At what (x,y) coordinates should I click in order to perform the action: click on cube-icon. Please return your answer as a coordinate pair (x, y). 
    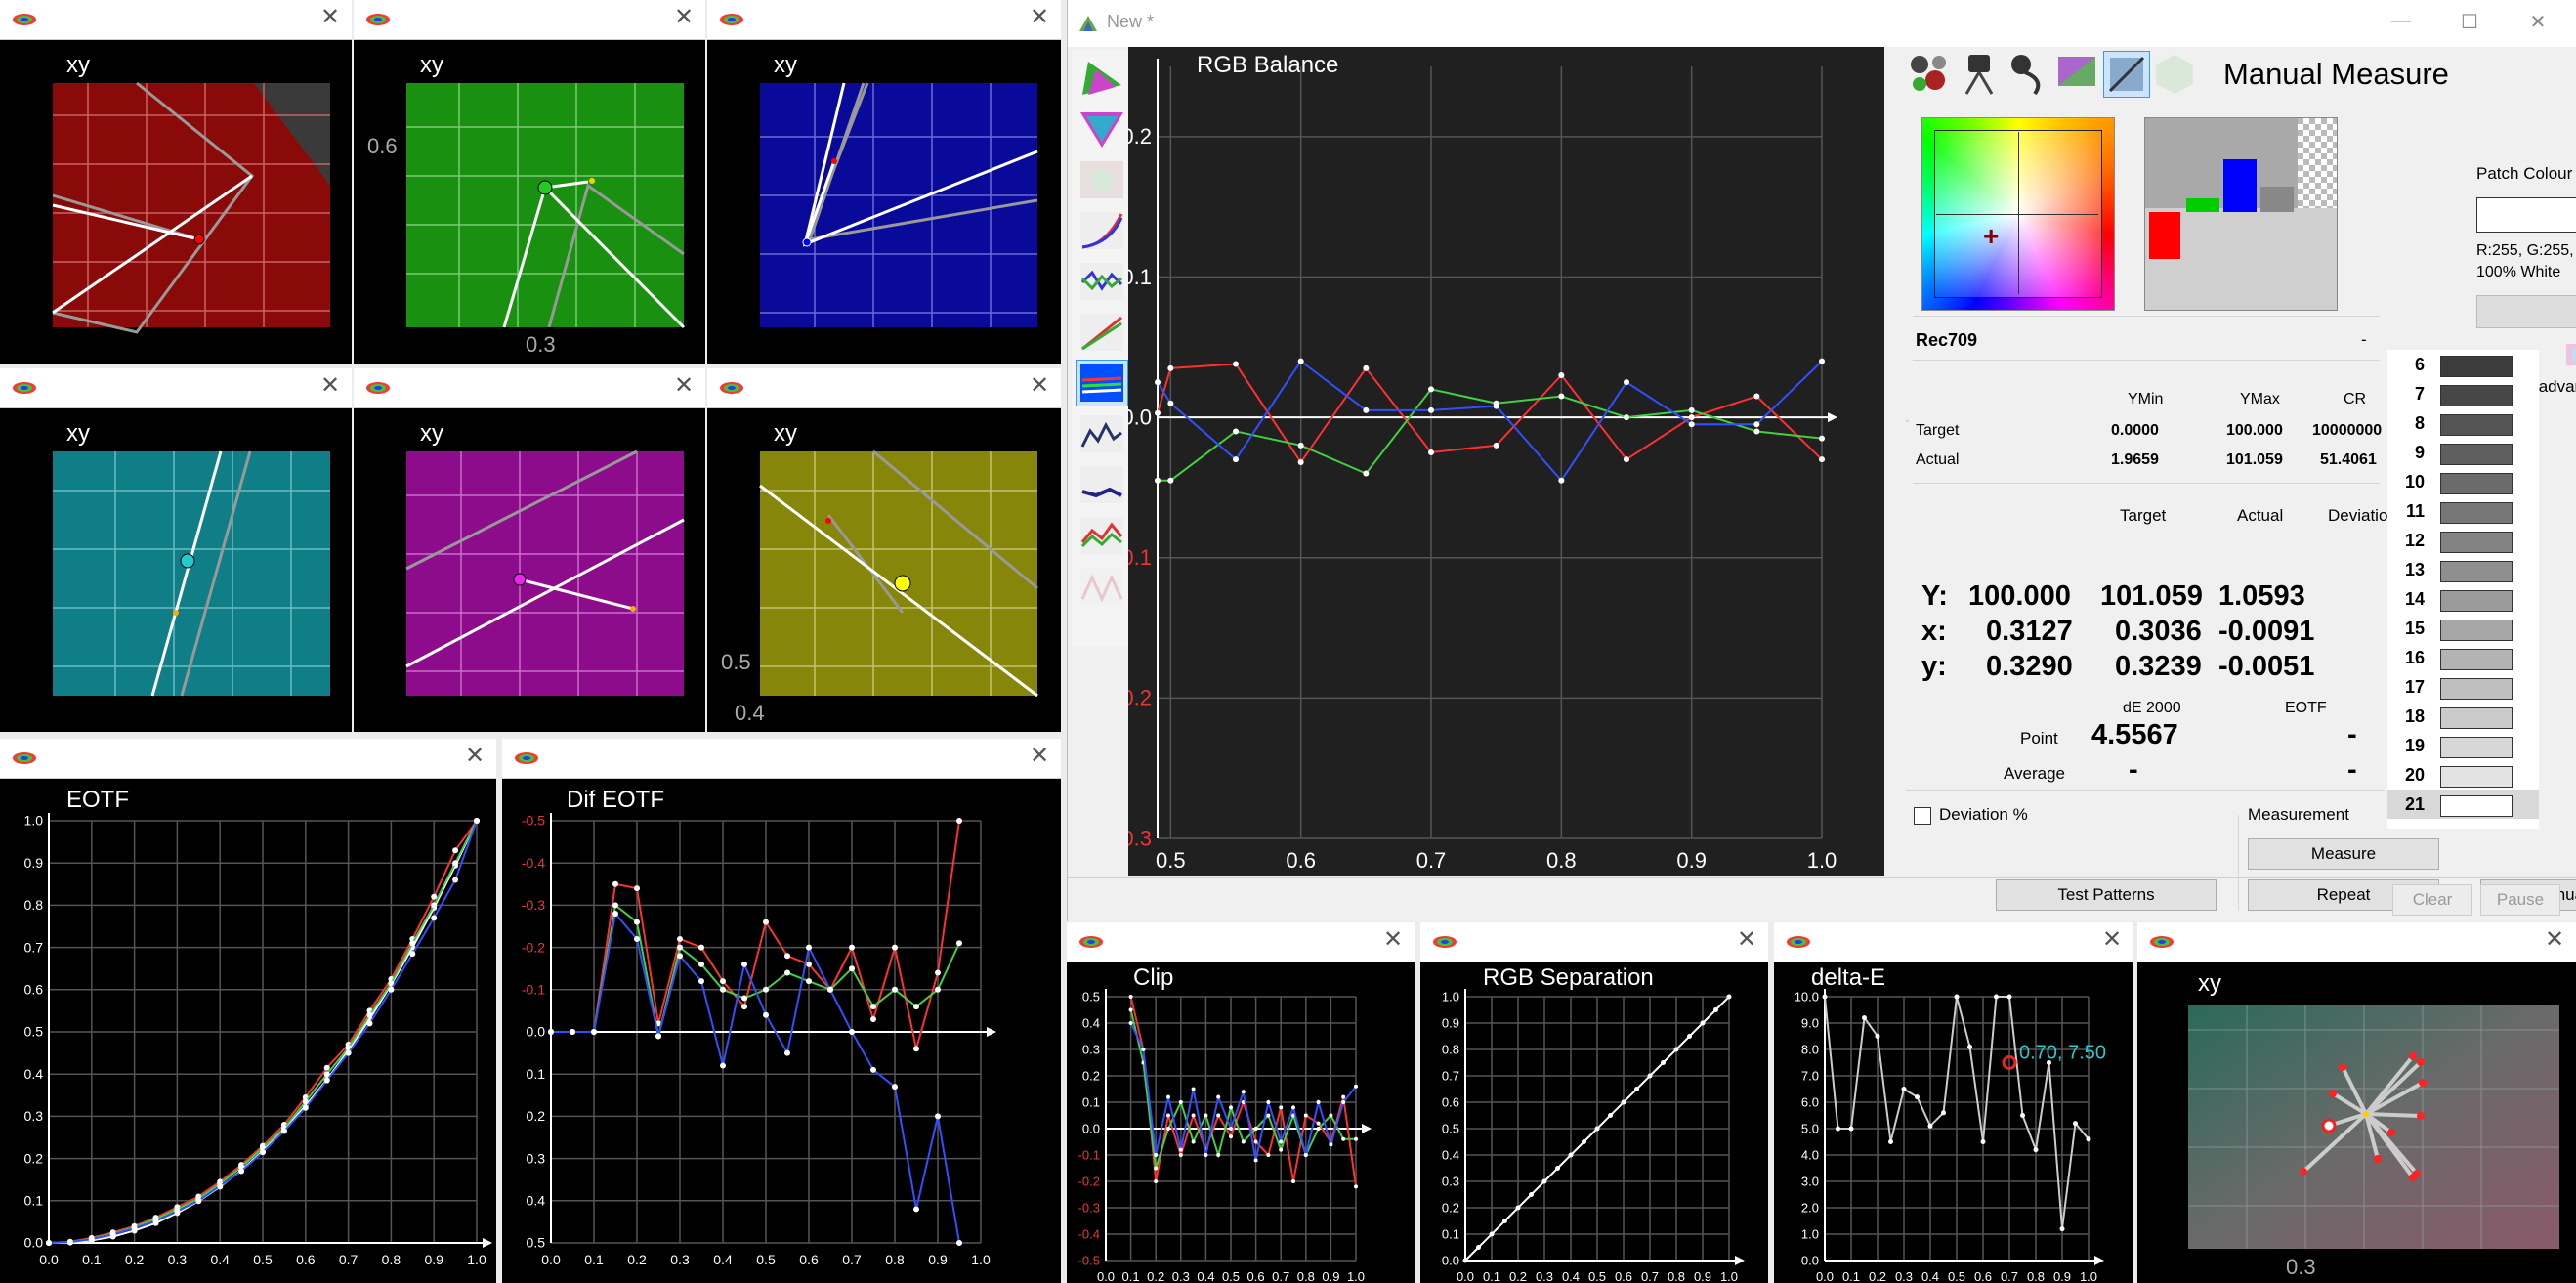
    Looking at the image, I should click on (2174, 73).